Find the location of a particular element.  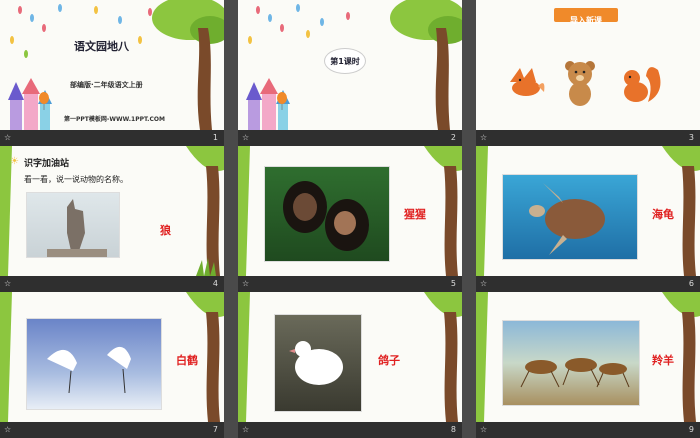

animal-name-label: 白鹤 is located at coordinates (187, 360).